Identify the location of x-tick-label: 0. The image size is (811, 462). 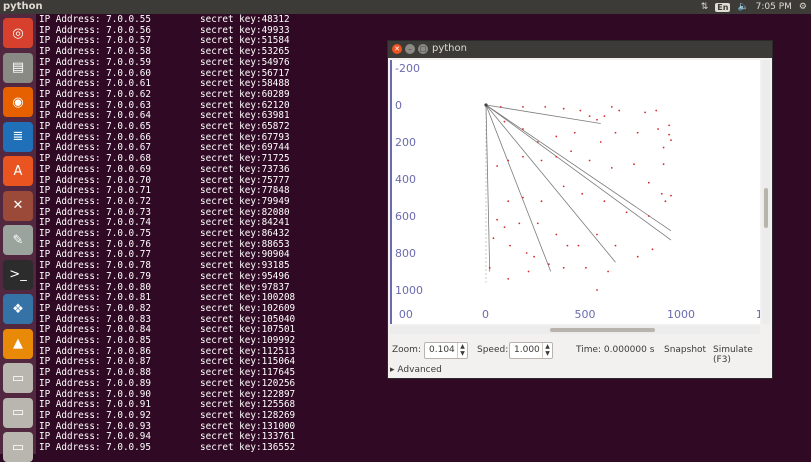
(485, 314).